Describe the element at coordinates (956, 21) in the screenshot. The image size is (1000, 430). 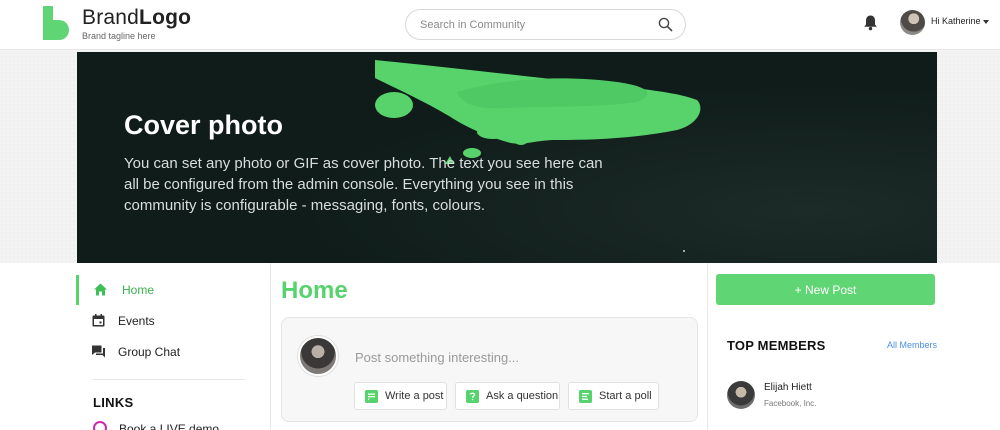
I see `user-greeting: Hi Katherine` at that location.